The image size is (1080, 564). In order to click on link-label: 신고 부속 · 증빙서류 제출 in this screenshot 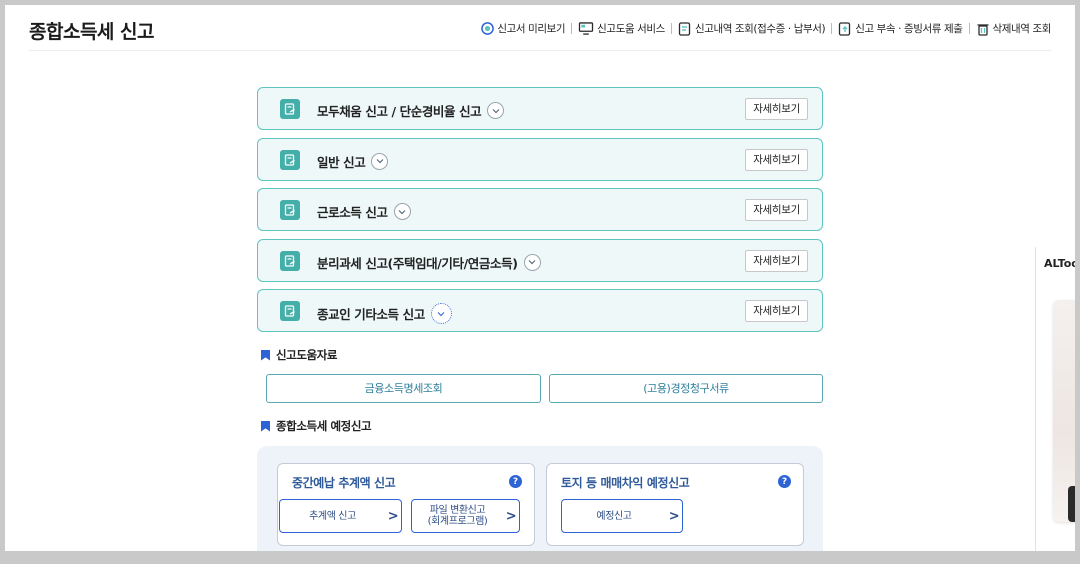, I will do `click(909, 29)`.